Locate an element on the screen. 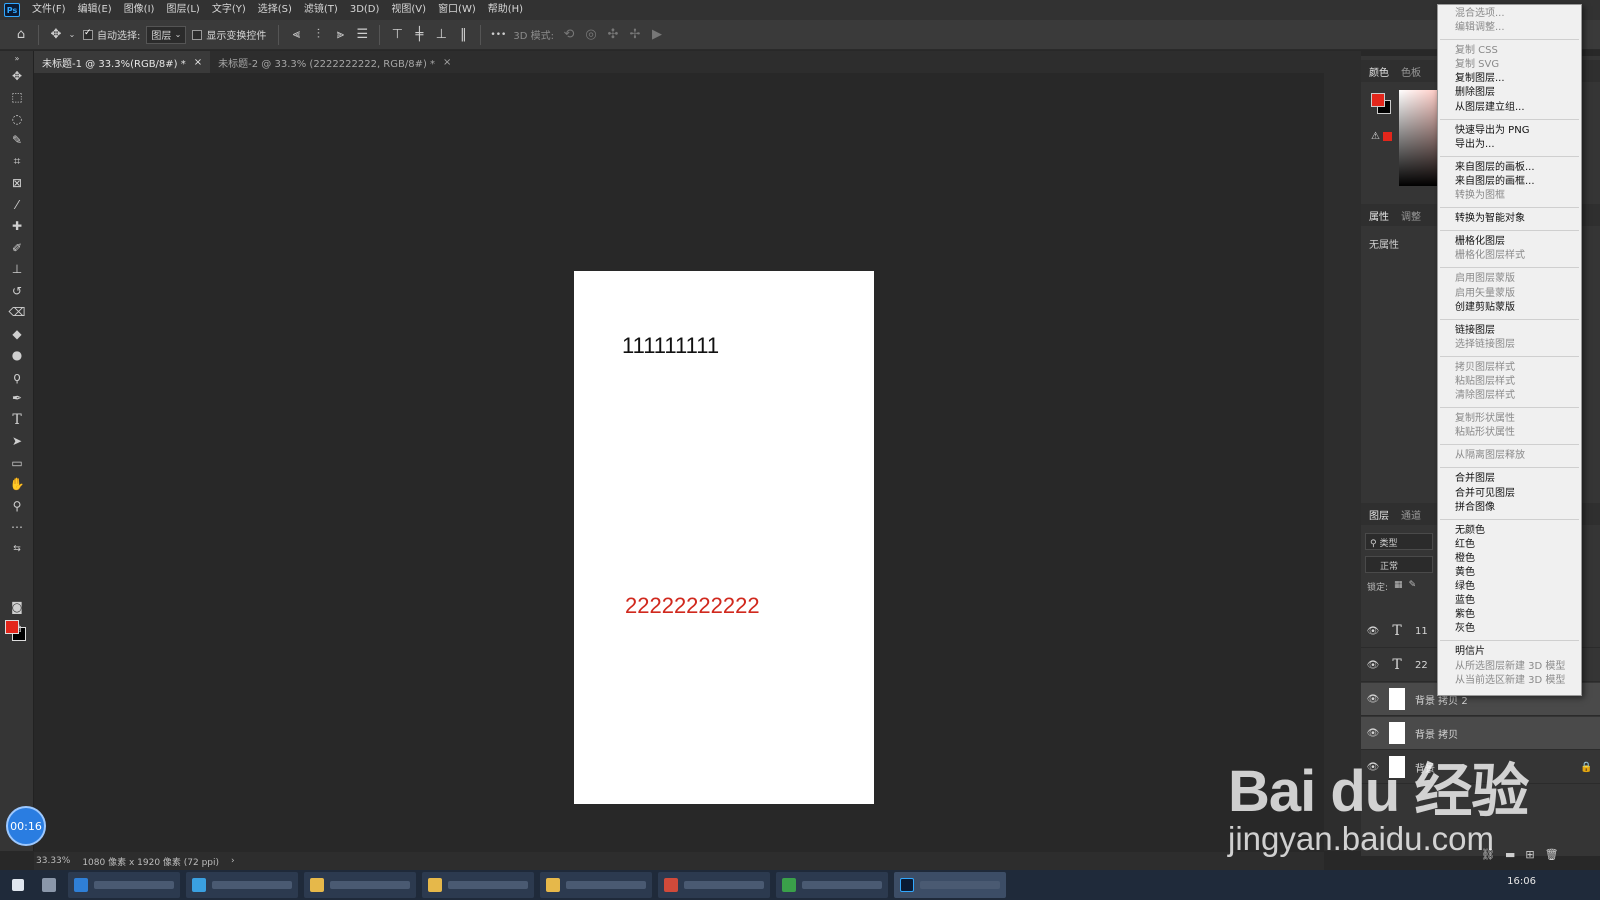  path-select-tool-icon: ➤ is located at coordinates (17, 442).